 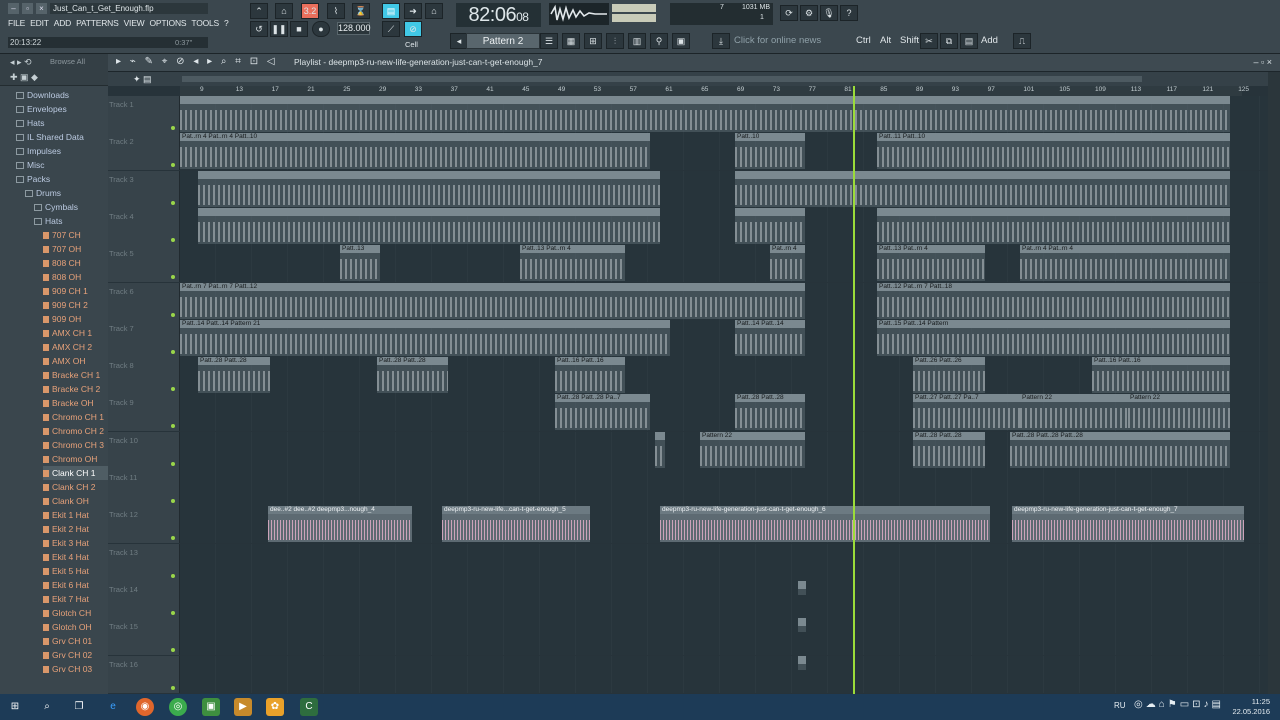 I want to click on pattern-clip: Pattern 22, so click(x=752, y=449).